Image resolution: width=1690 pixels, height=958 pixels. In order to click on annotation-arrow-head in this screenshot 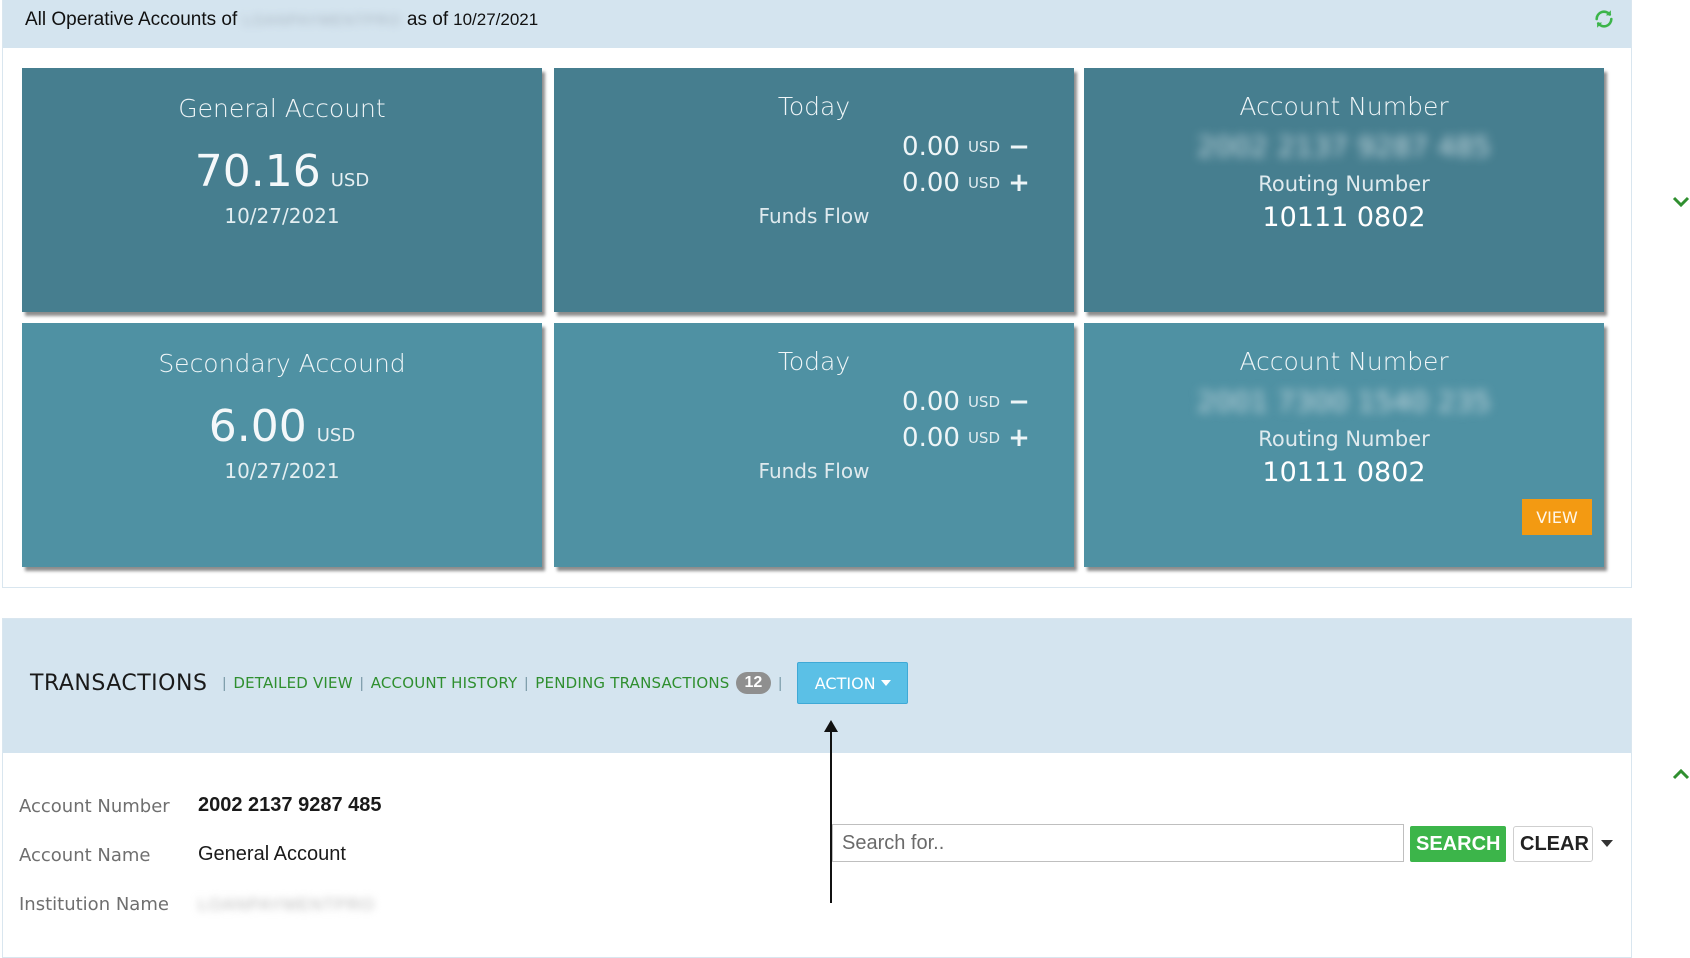, I will do `click(831, 726)`.